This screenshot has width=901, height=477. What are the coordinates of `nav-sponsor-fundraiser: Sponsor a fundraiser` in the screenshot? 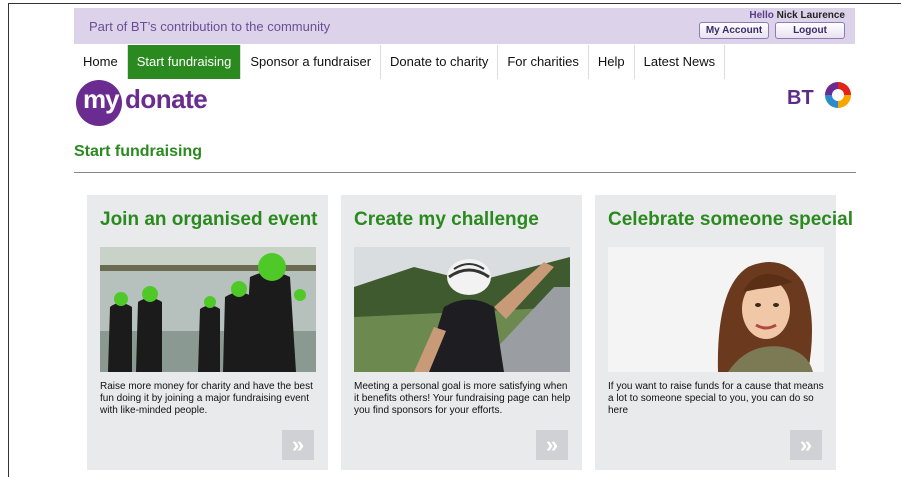 It's located at (311, 62).